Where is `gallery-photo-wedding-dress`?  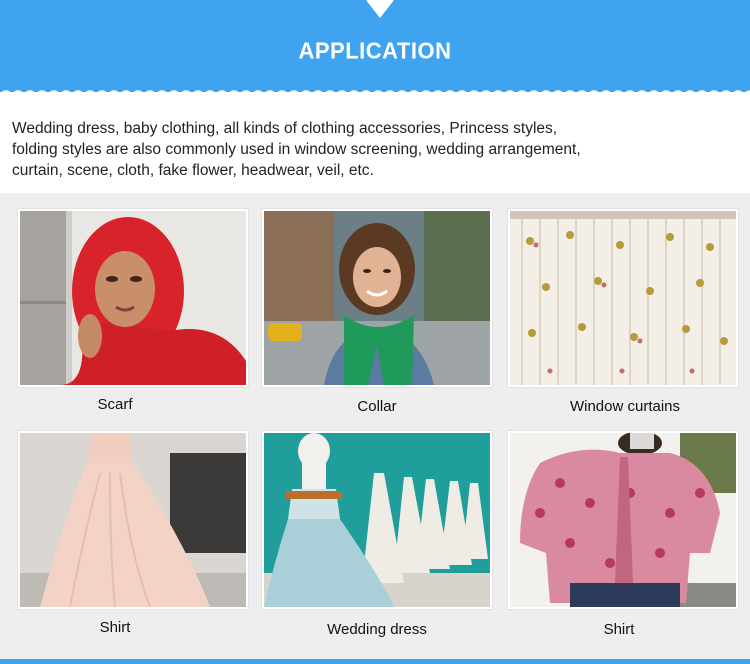 gallery-photo-wedding-dress is located at coordinates (377, 520).